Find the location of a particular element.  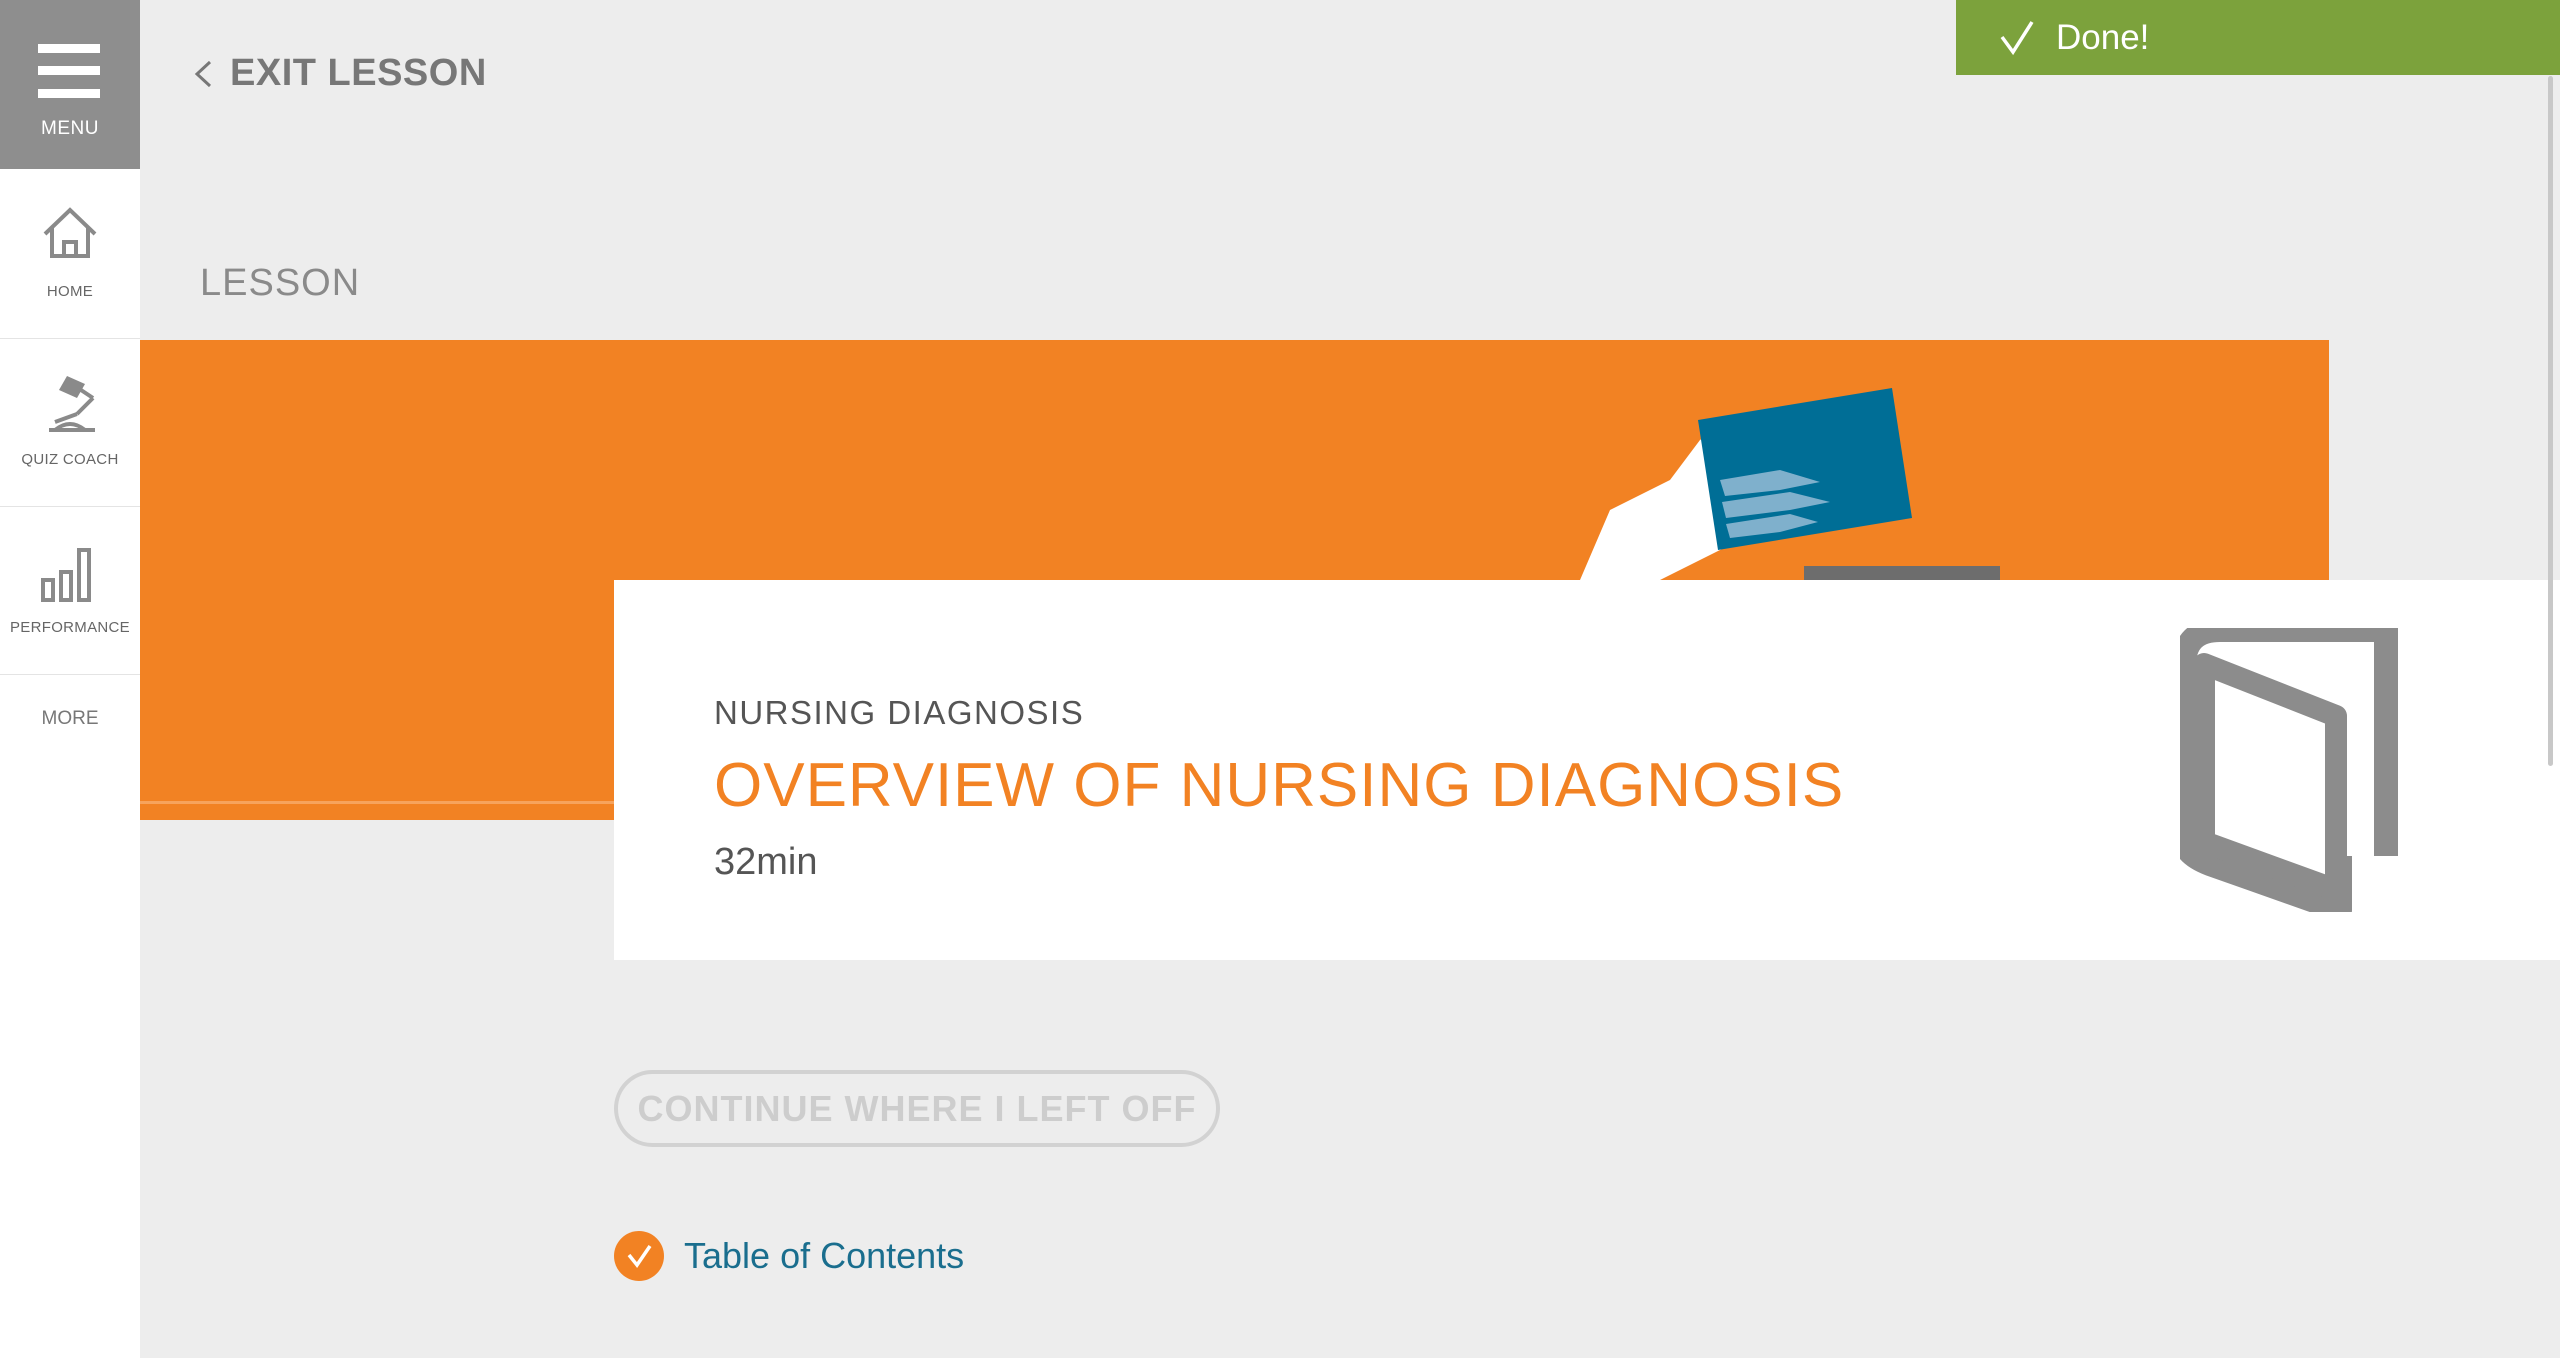

hero-divider is located at coordinates (377, 802).